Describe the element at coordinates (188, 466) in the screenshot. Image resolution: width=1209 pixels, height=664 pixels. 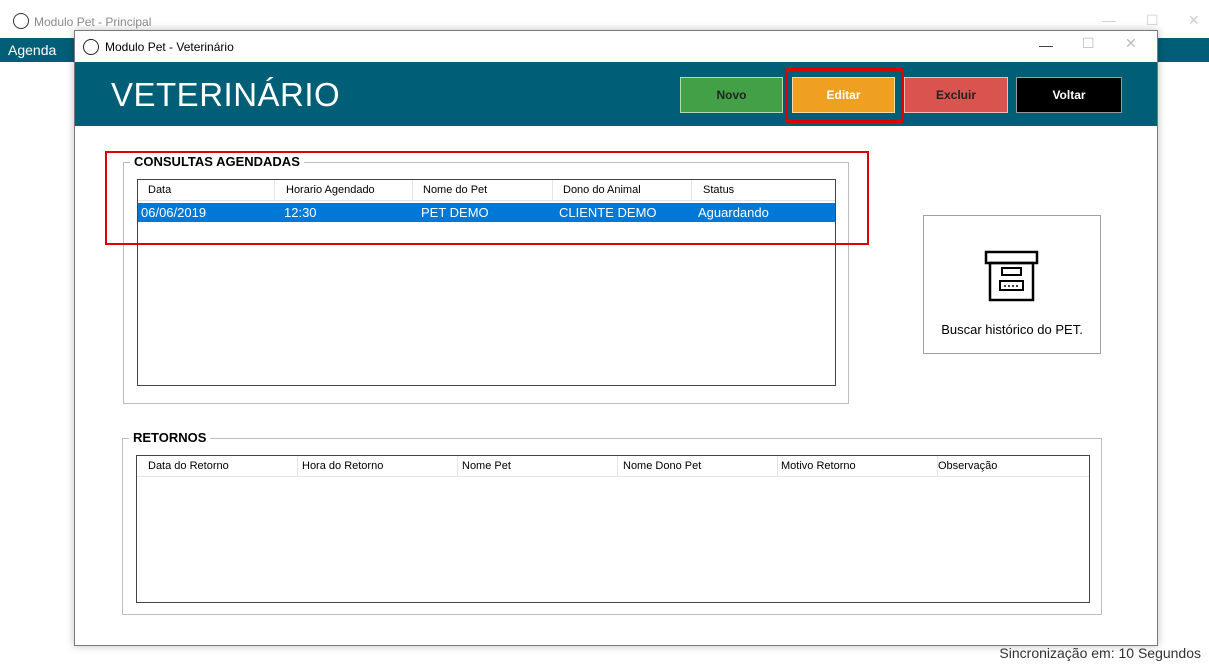
I see `col-data-retorno: Data do Retorno` at that location.